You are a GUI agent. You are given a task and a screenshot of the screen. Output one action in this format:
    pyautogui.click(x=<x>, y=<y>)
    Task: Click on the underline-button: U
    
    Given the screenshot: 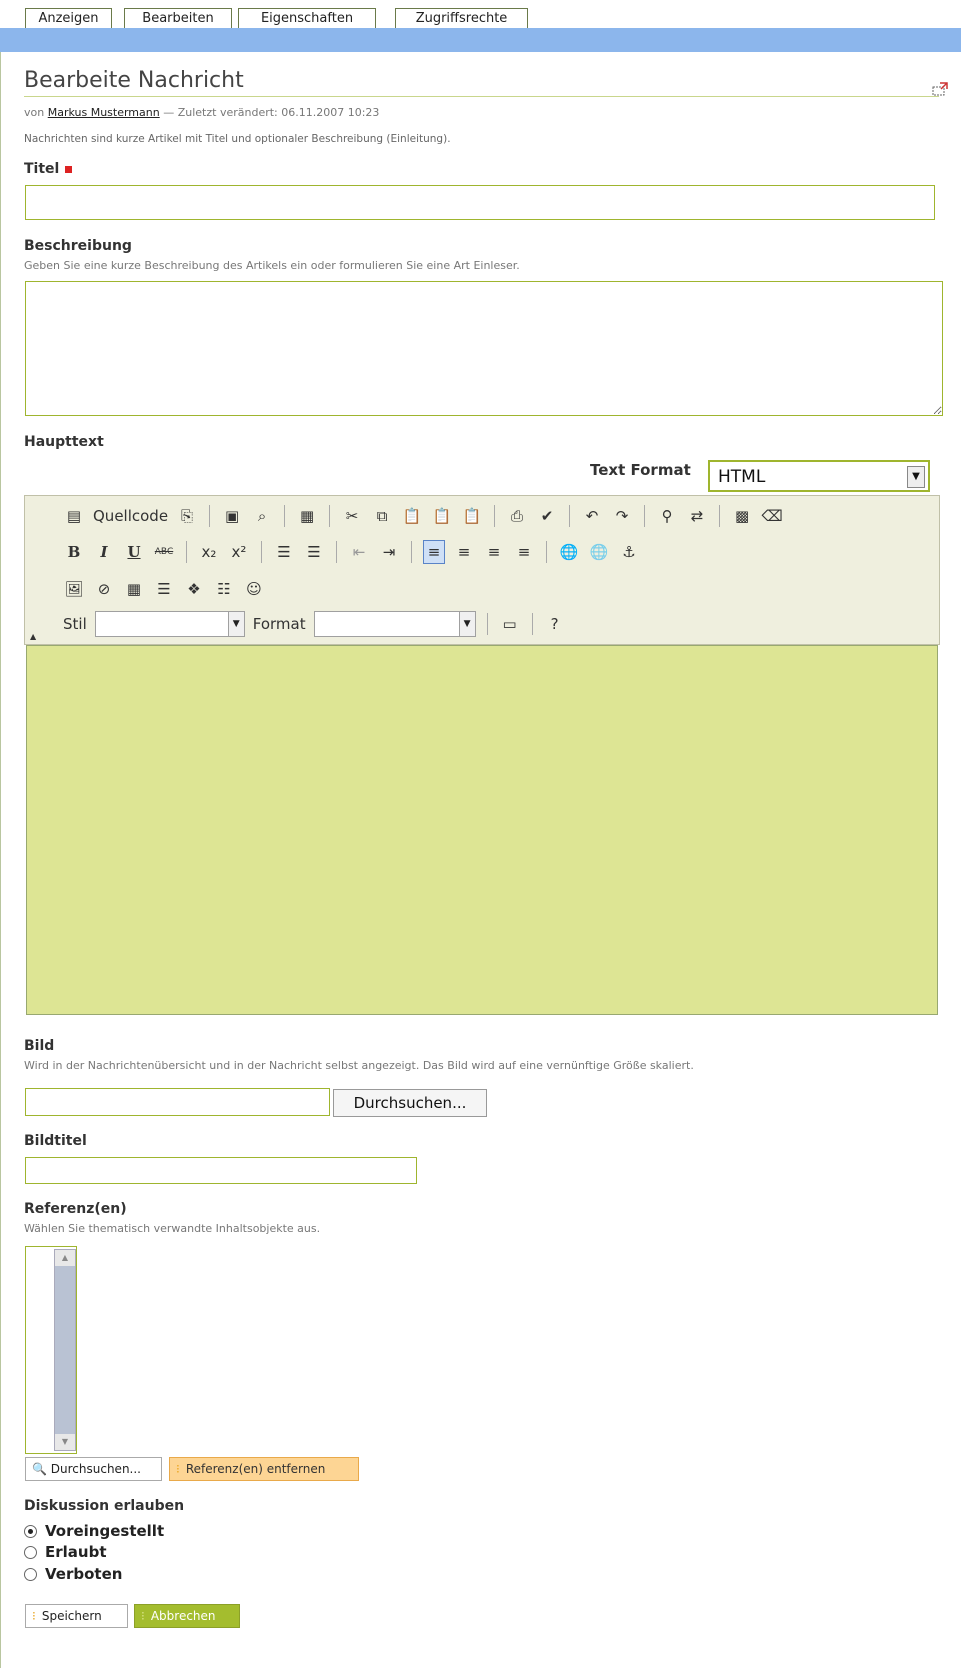 What is the action you would take?
    pyautogui.click(x=134, y=552)
    